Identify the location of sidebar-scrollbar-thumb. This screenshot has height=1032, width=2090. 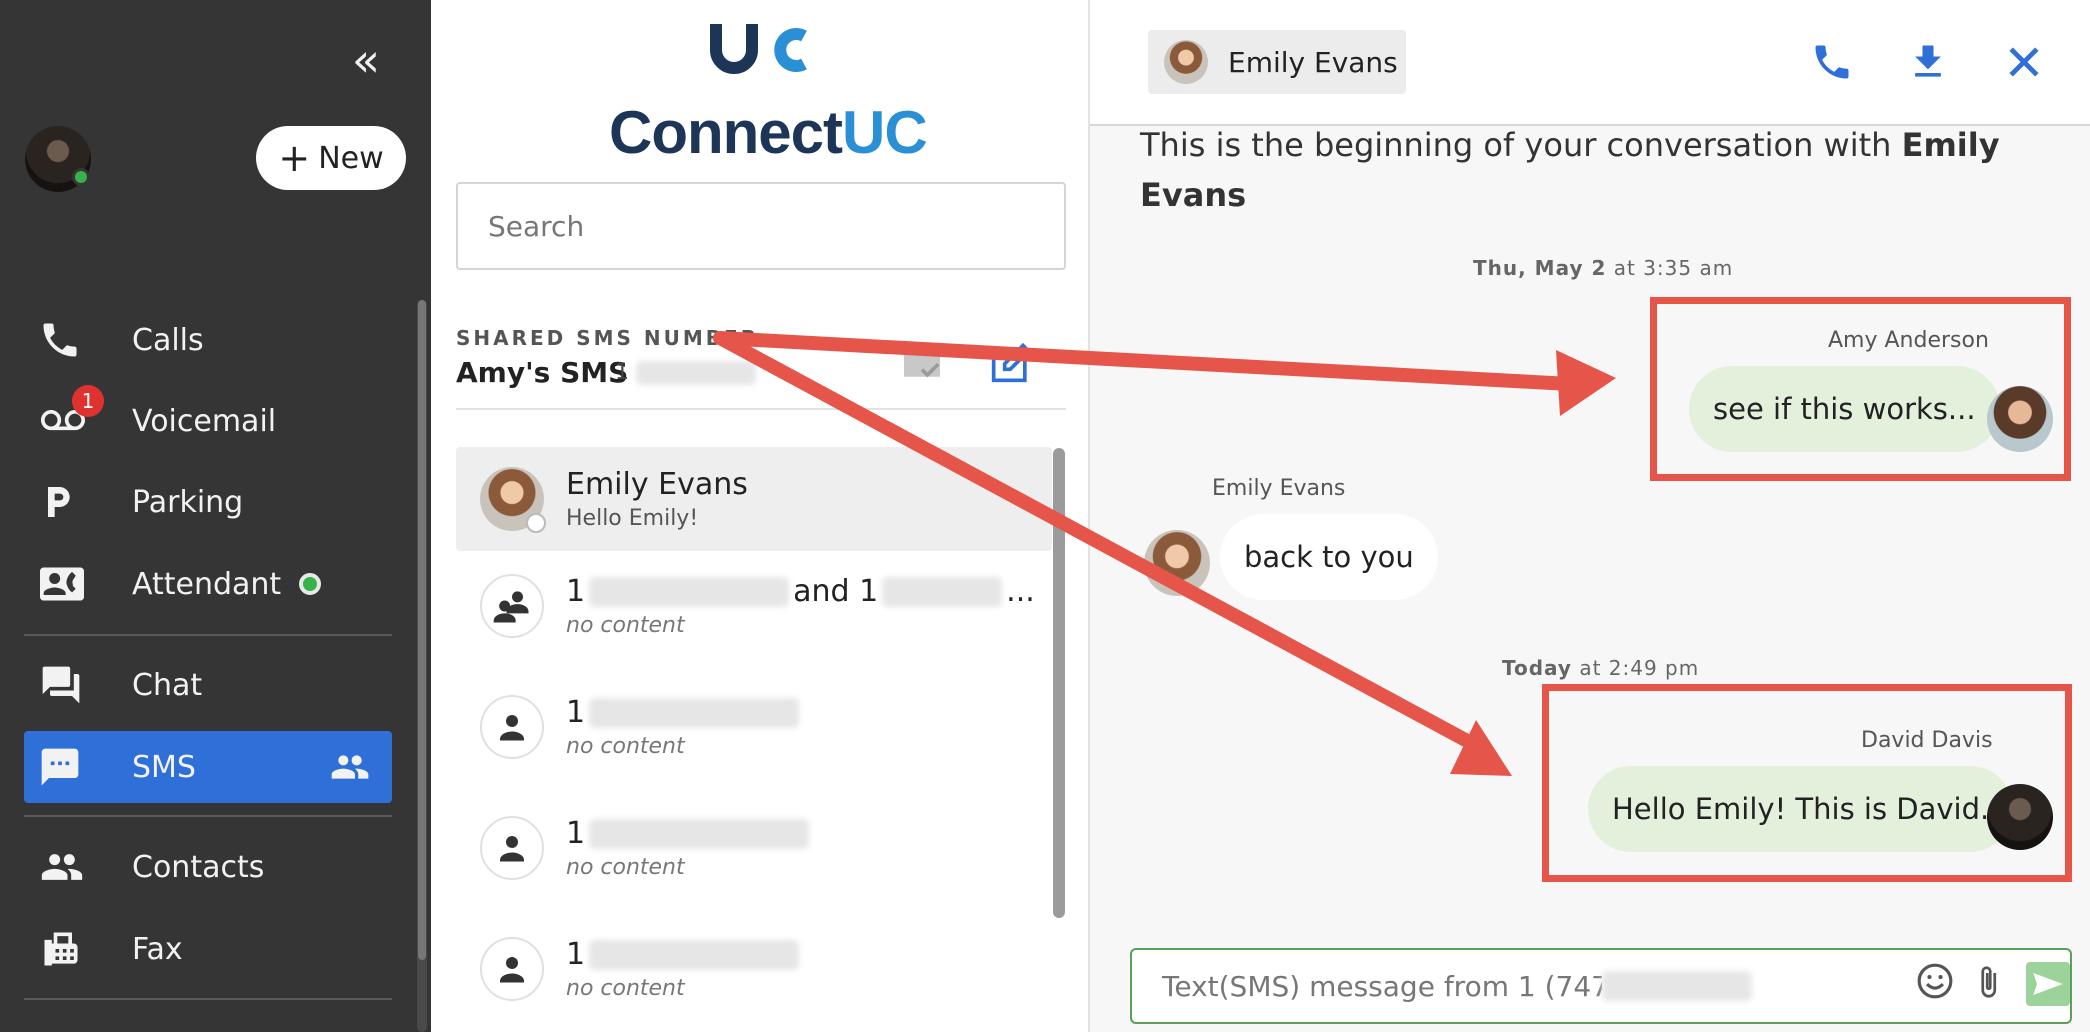
(422, 630).